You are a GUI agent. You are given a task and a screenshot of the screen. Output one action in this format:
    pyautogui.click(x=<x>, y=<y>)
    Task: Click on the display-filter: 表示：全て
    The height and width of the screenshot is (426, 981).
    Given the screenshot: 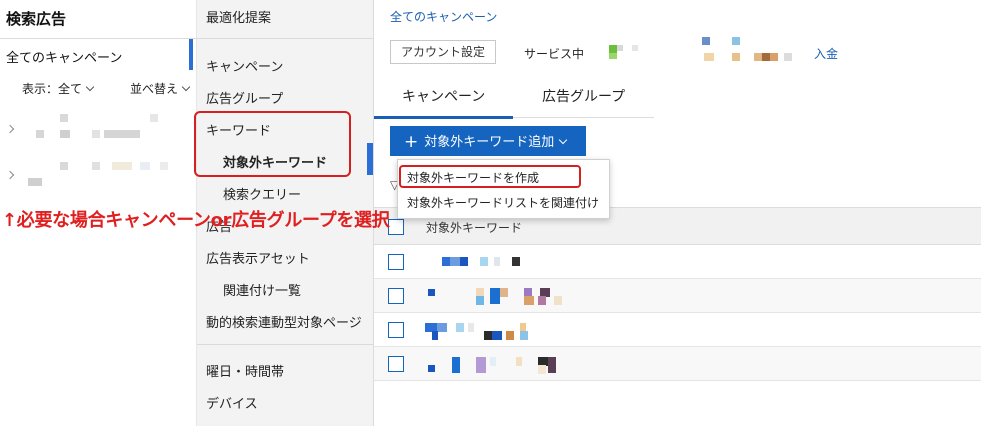 What is the action you would take?
    pyautogui.click(x=58, y=88)
    